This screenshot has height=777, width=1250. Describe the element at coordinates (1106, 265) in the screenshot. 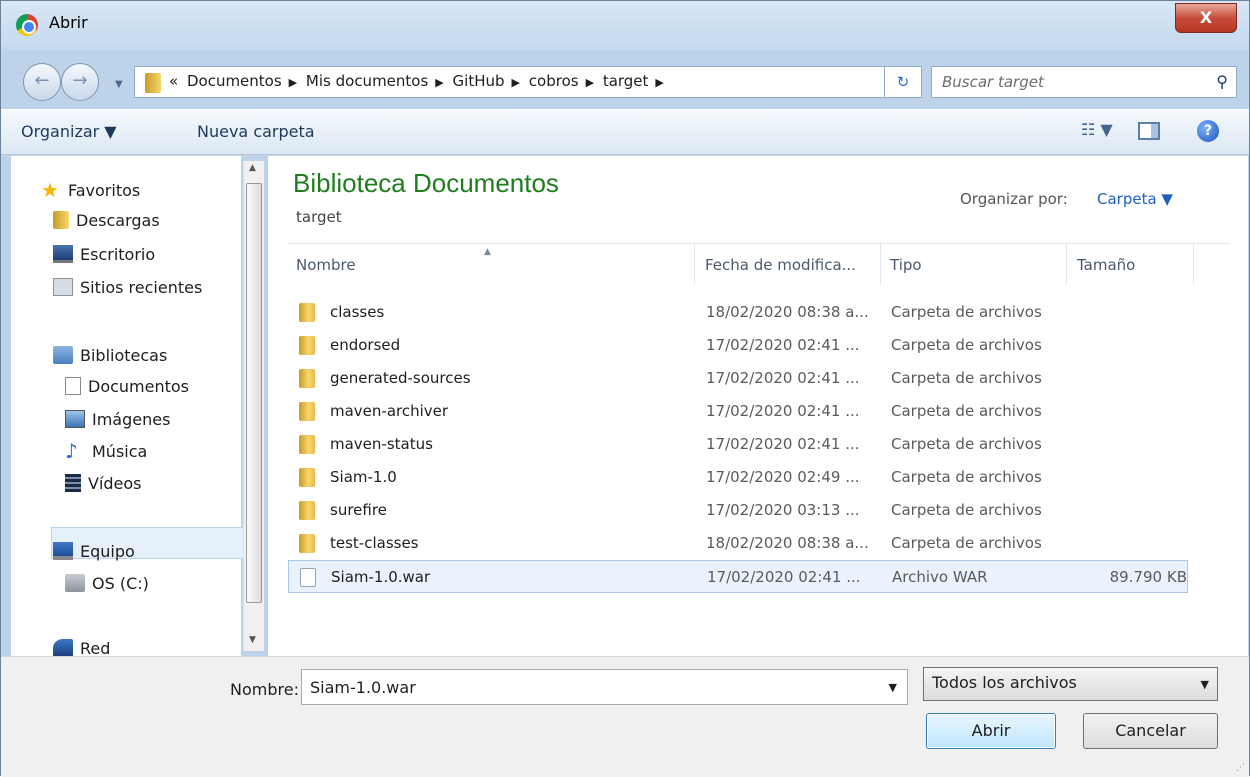

I see `column-header-size: Tamaño` at that location.